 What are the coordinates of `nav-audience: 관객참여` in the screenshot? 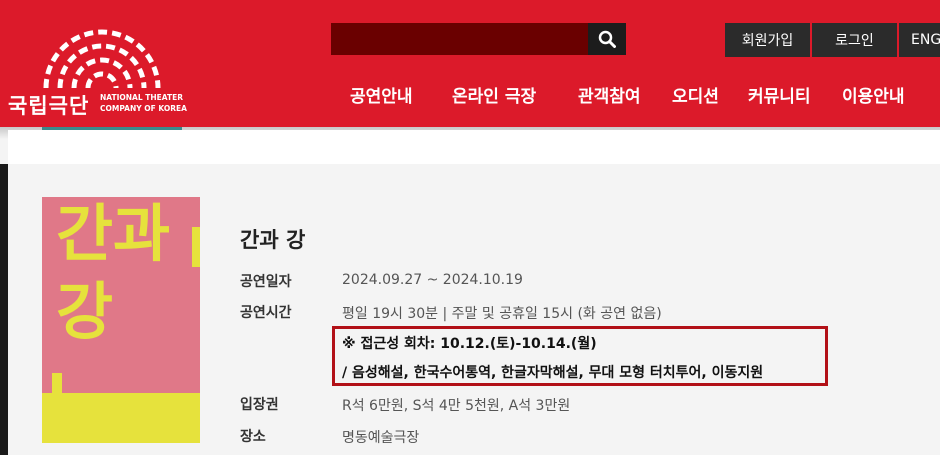 It's located at (609, 94).